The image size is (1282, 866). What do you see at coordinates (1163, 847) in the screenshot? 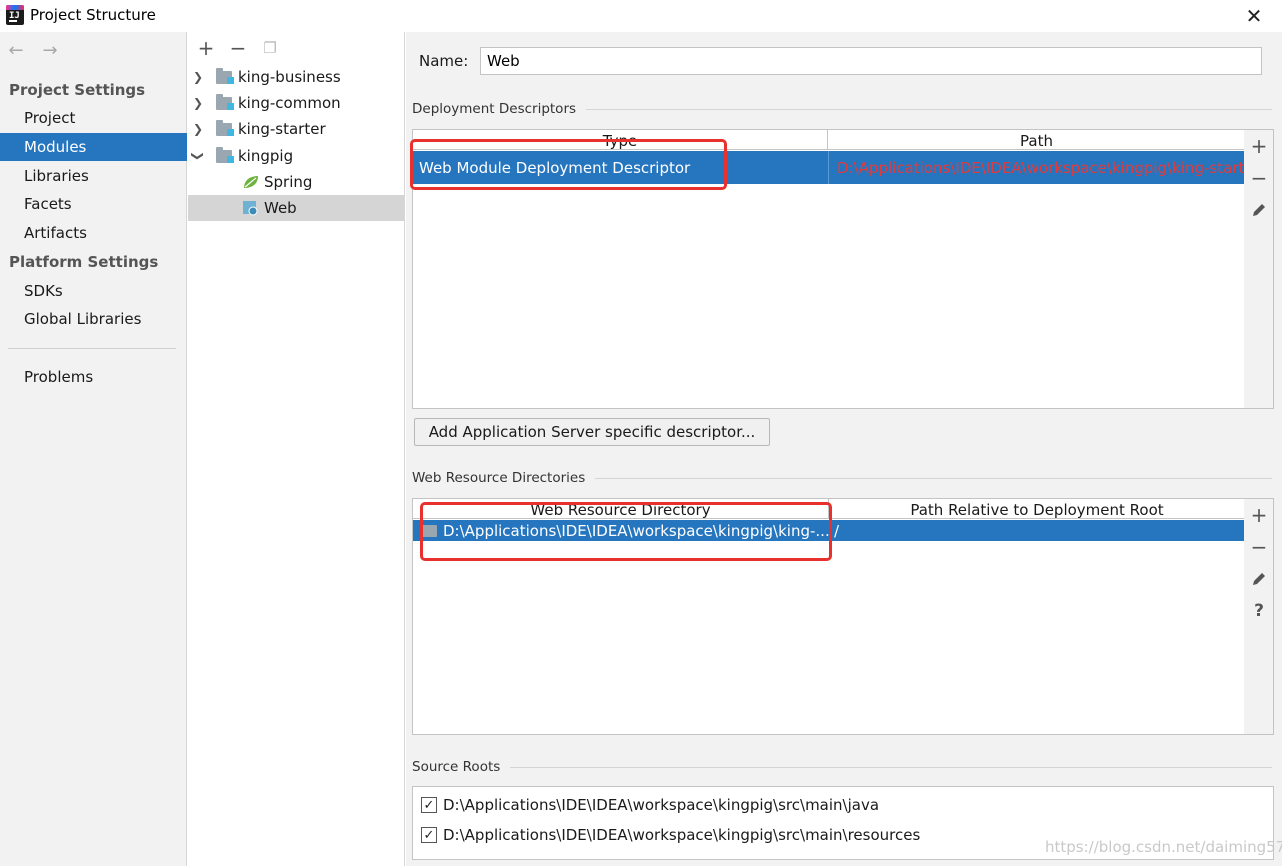
I see `watermark: https://blog.csdn.net/daiming573` at bounding box center [1163, 847].